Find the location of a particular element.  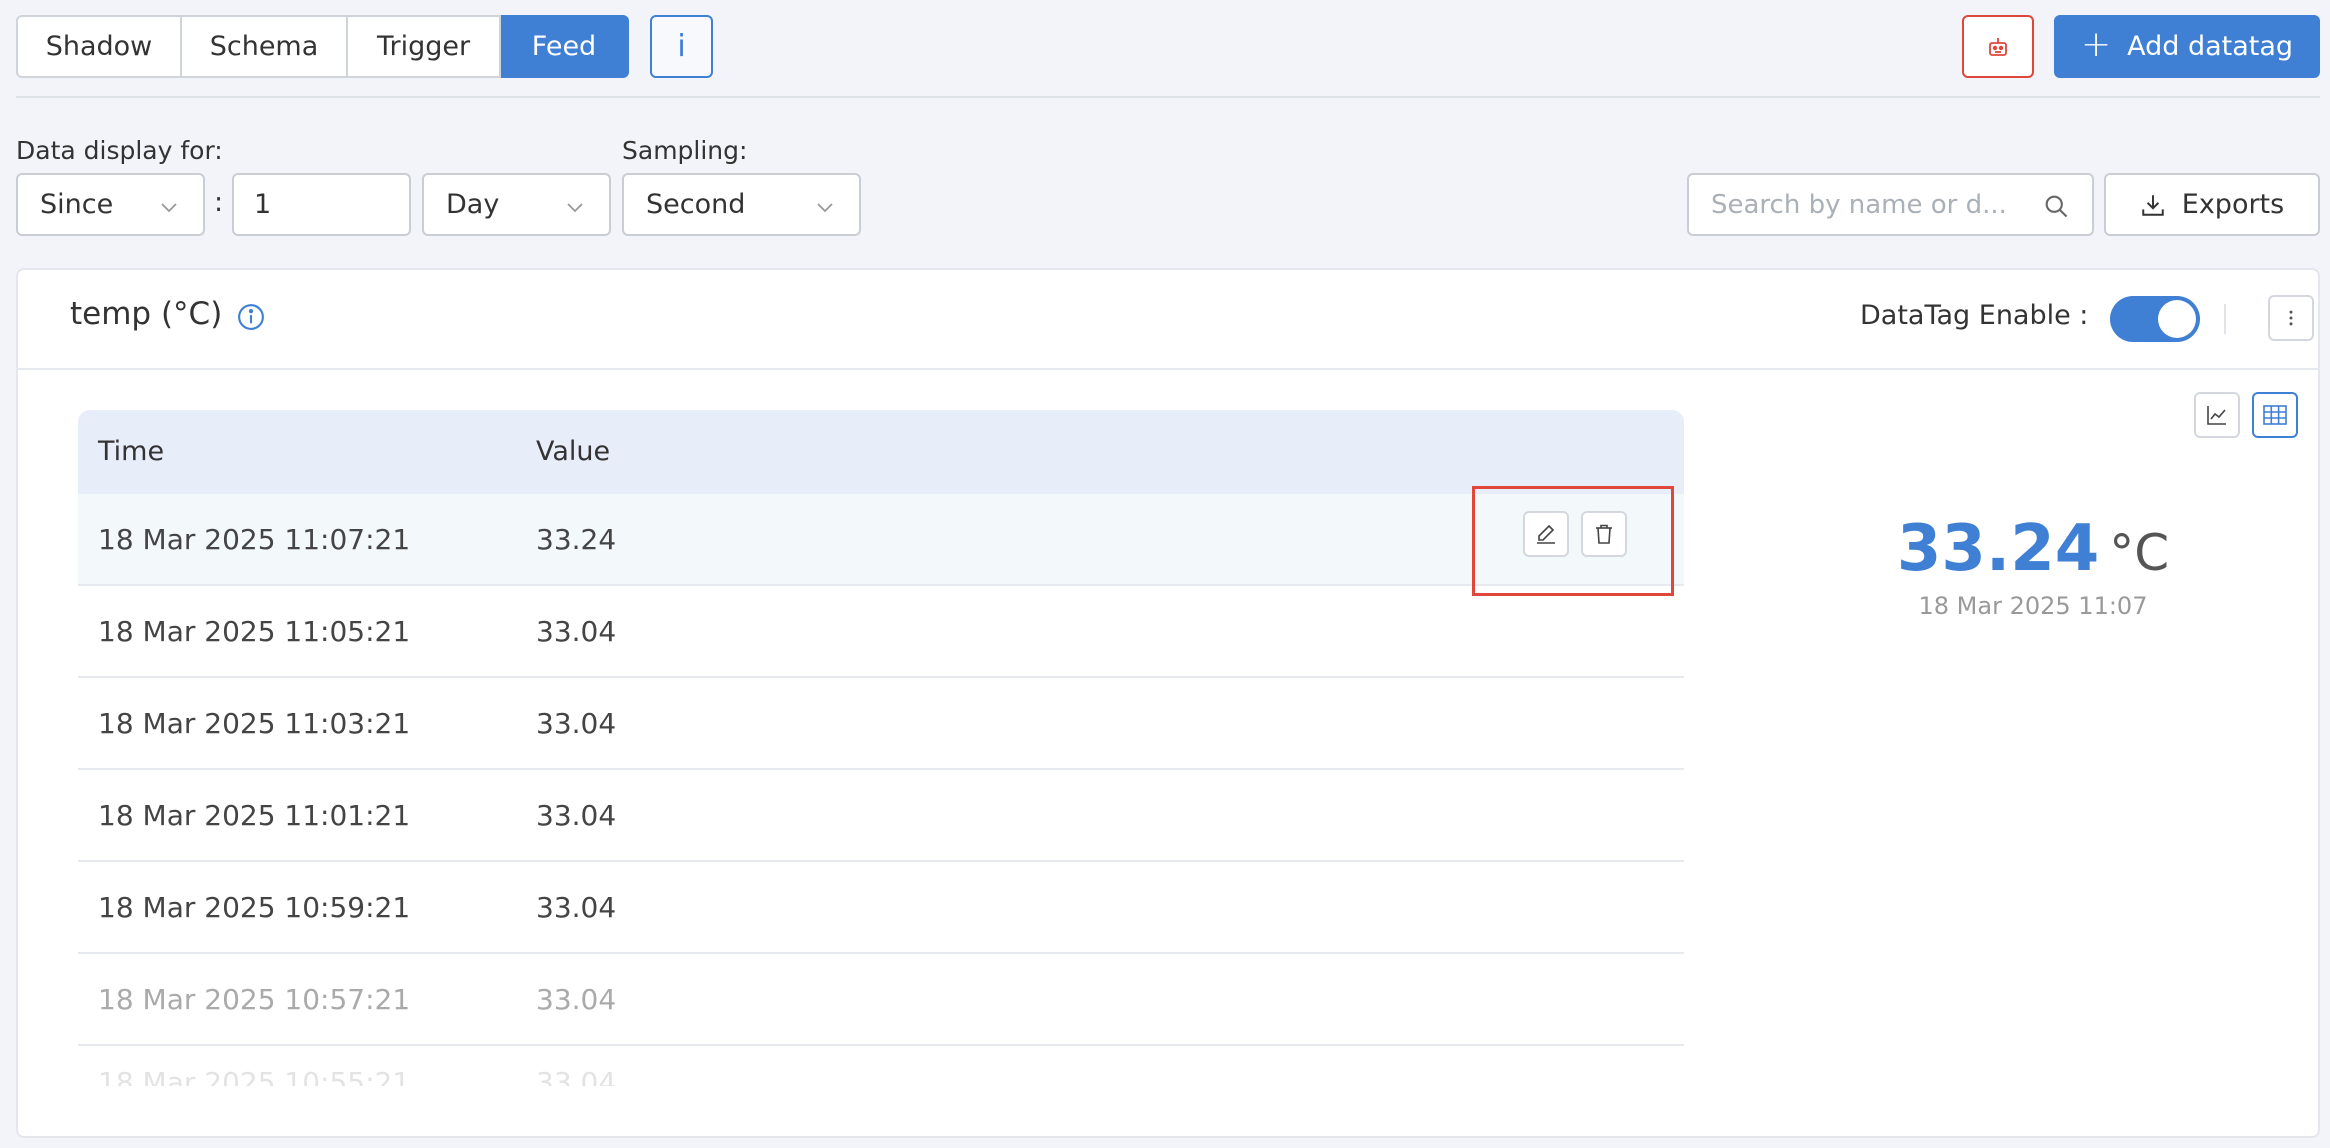

latest-reading: 33.24 °C 18 Mar 2025 11:07 is located at coordinates (2024, 566).